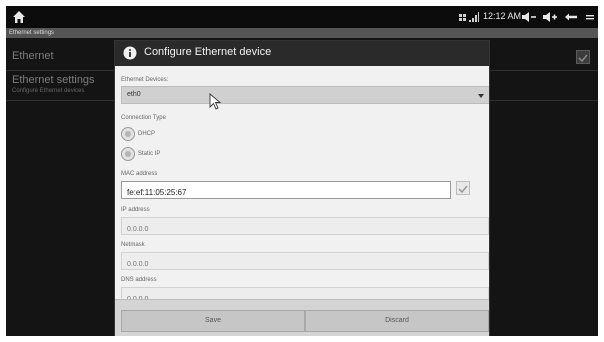 The height and width of the screenshot is (342, 604). I want to click on selected-device: eth0, so click(134, 94).